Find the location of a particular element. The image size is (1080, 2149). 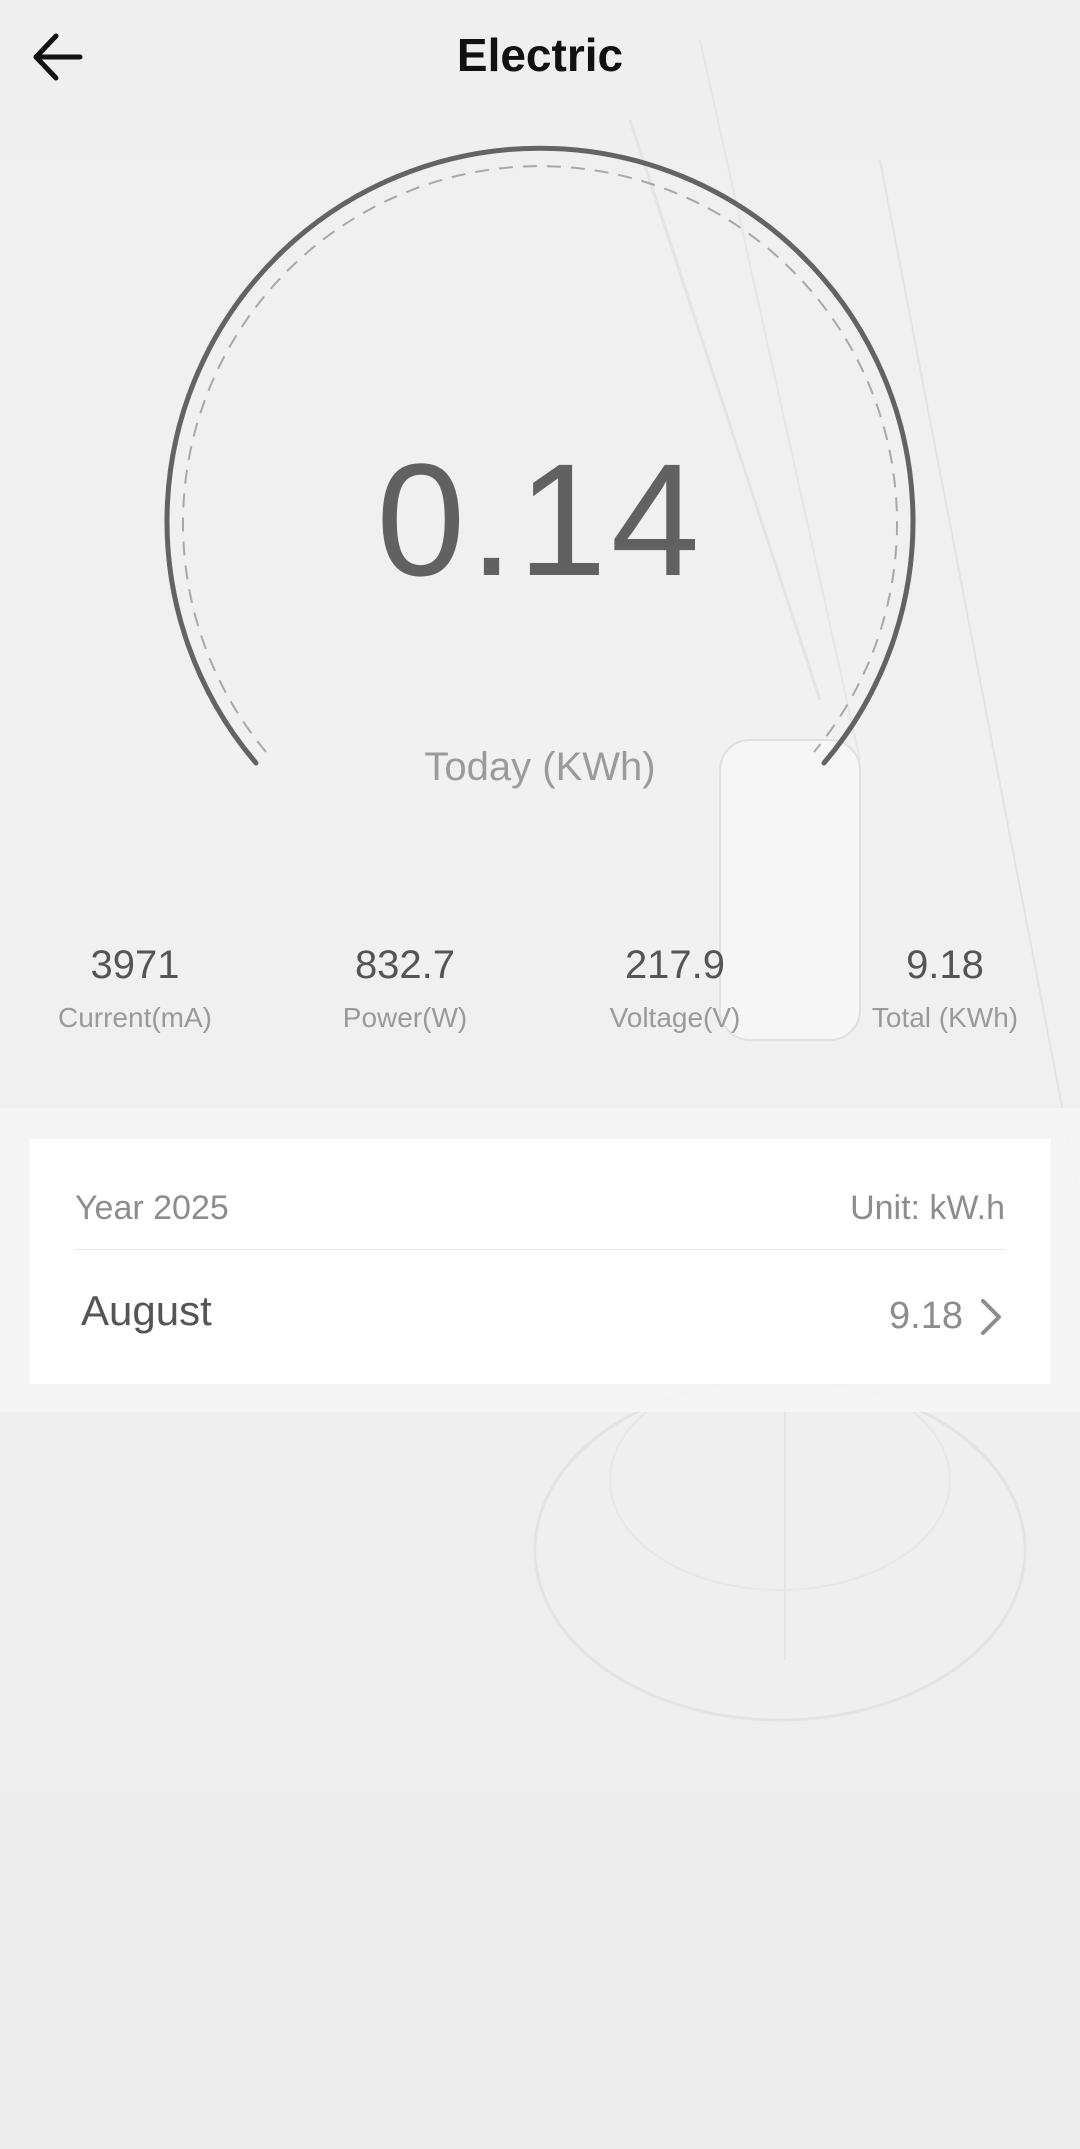

stat-power: 832.7 Power(W) is located at coordinates (405, 995).